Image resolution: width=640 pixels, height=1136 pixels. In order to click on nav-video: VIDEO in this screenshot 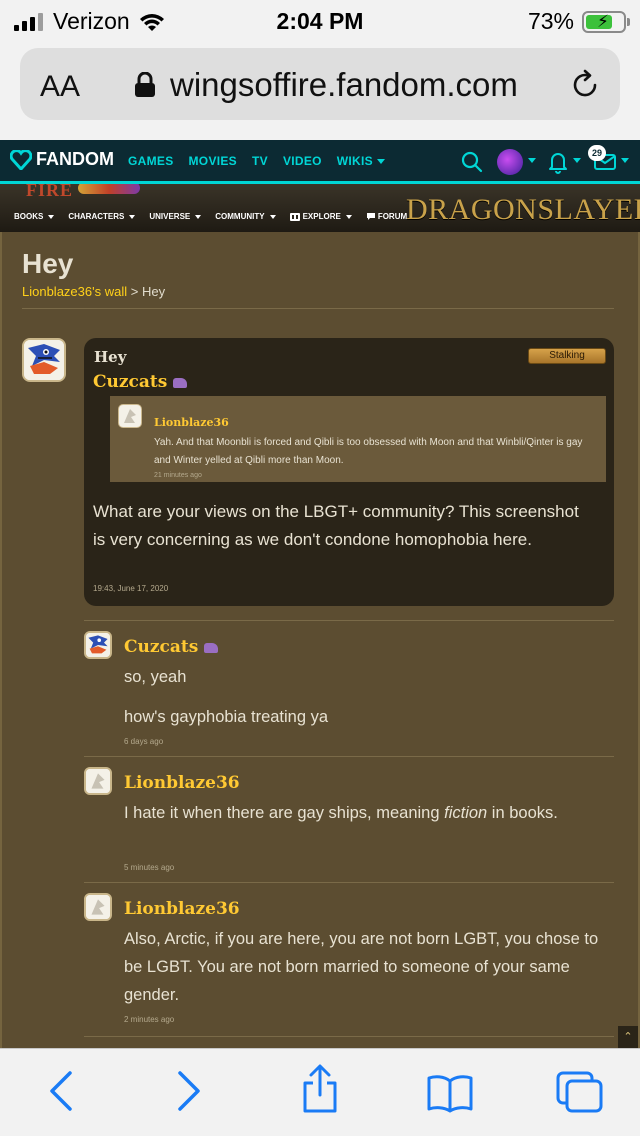, I will do `click(302, 161)`.